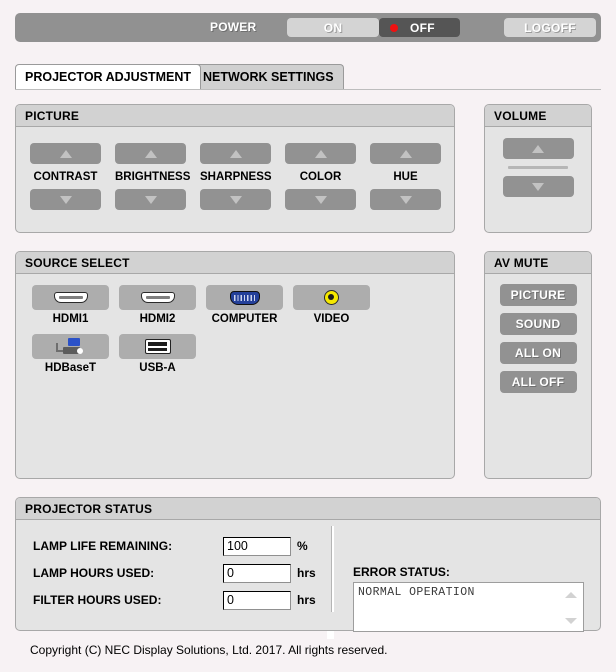 The height and width of the screenshot is (672, 616). I want to click on vga-connector-icon, so click(244, 297).